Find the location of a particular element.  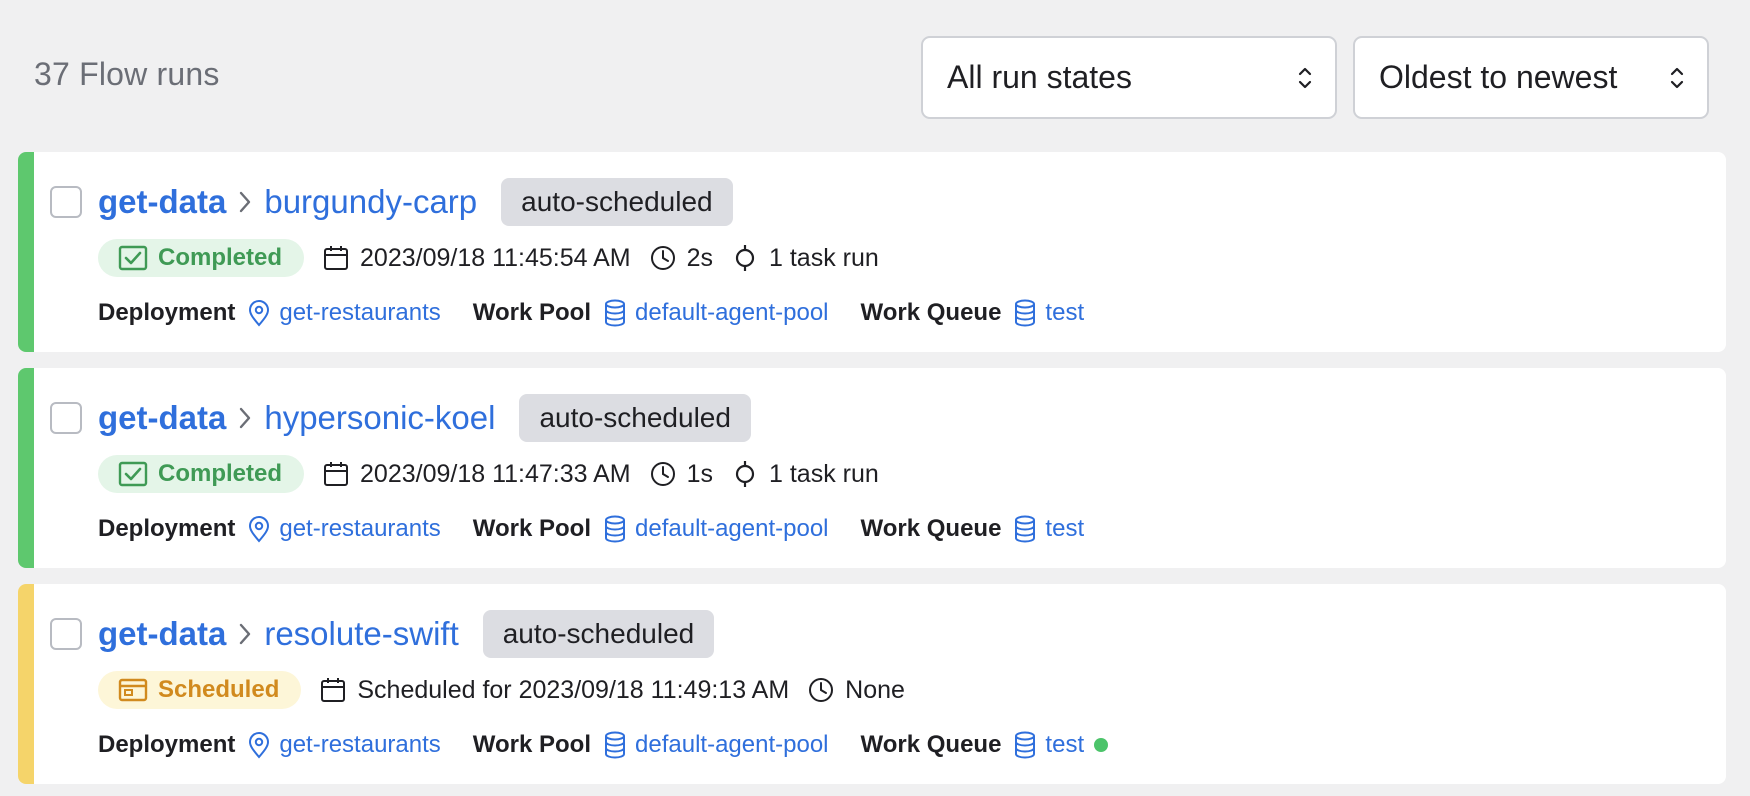

duration-value: 2s is located at coordinates (700, 257).